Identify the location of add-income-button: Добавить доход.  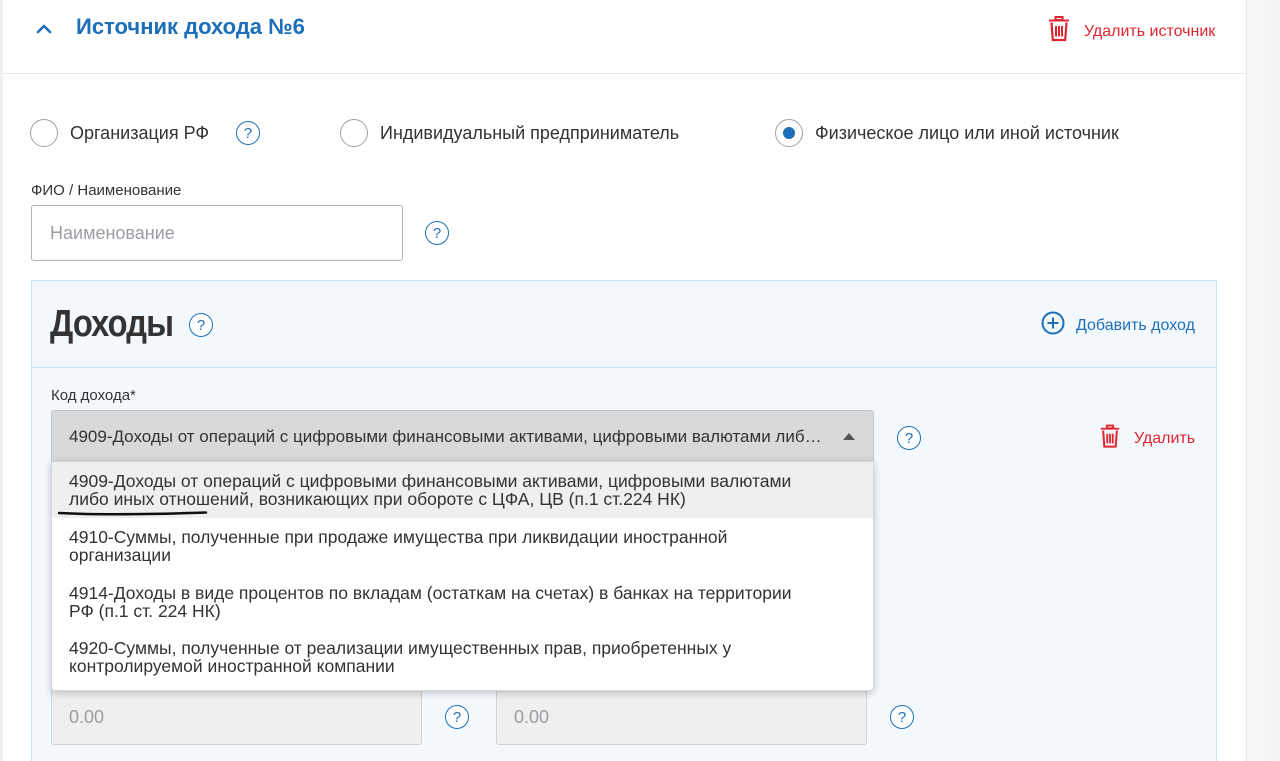
(1118, 325).